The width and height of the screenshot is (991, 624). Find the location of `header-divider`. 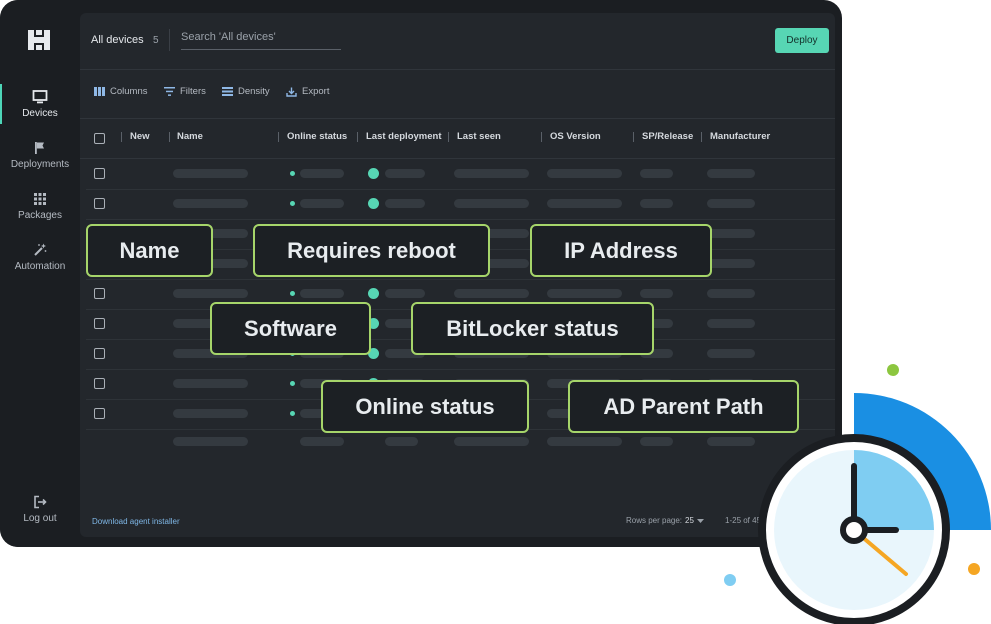

header-divider is located at coordinates (169, 40).